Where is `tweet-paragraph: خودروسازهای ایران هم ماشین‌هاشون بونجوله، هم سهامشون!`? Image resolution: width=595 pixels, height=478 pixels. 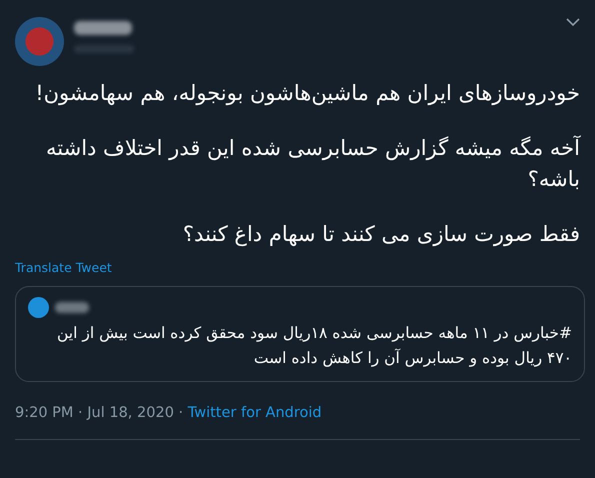 tweet-paragraph: خودروسازهای ایران هم ماشین‌هاشون بونجوله، هم سهامشون! is located at coordinates (307, 94).